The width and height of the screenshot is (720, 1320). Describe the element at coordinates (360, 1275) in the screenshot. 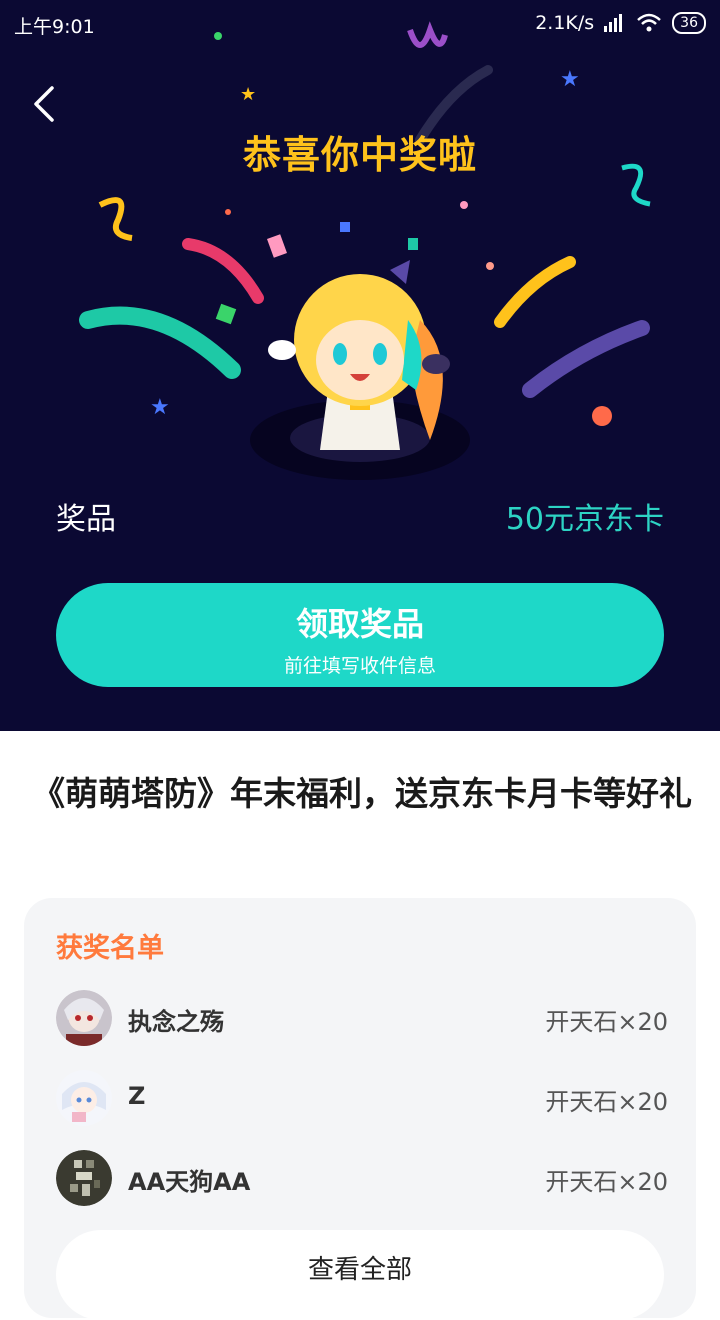

I see `view-all-button: 查看全部` at that location.